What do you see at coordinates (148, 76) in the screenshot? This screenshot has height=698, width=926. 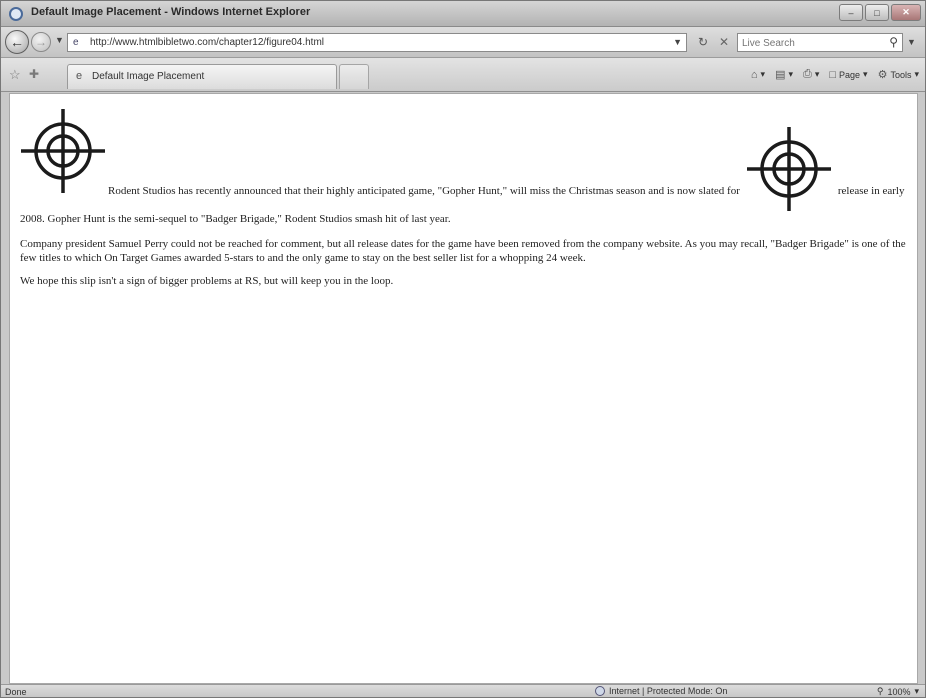 I see `tab-label: Default Image Placement` at bounding box center [148, 76].